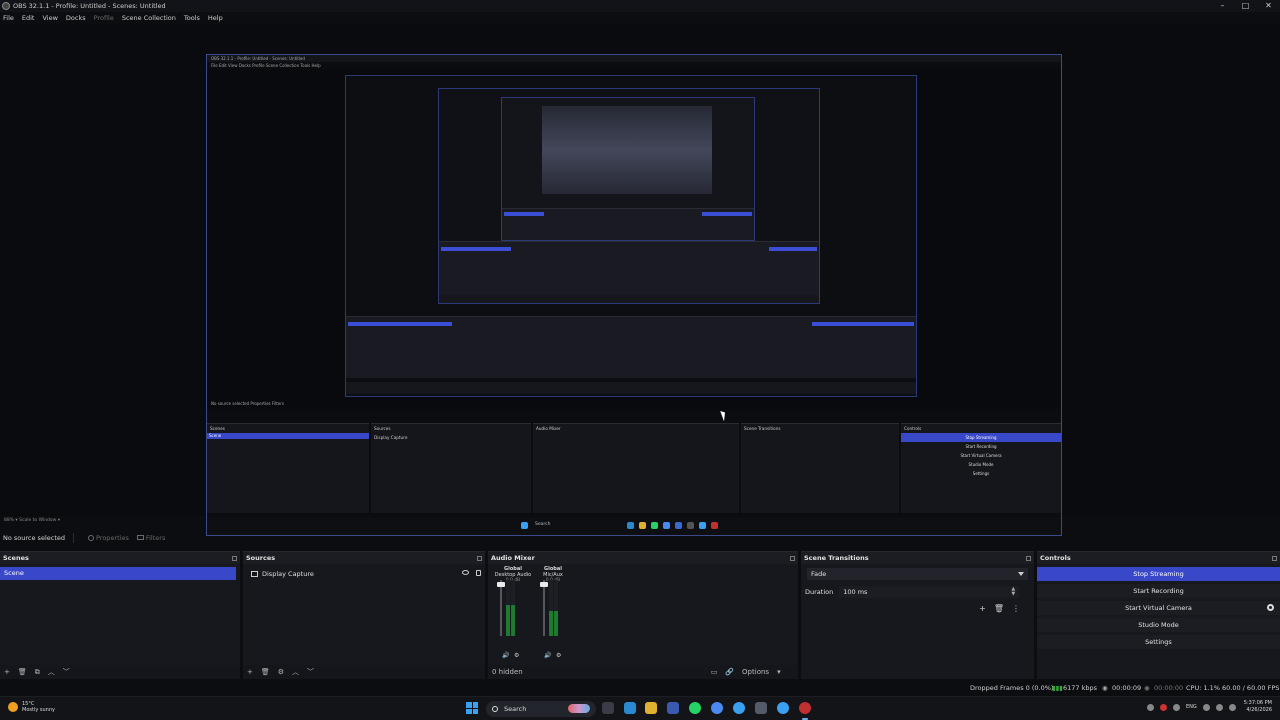 Image resolution: width=1280 pixels, height=720 pixels. I want to click on source-list-item: Display Capture, so click(364, 573).